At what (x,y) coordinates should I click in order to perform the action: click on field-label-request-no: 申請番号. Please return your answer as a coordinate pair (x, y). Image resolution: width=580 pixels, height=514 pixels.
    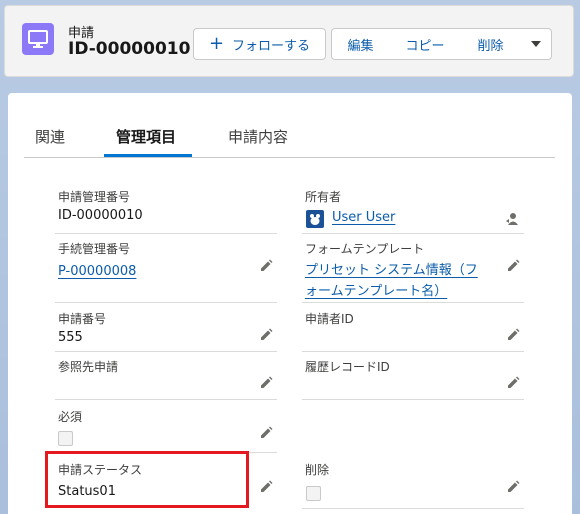
    Looking at the image, I should click on (82, 319).